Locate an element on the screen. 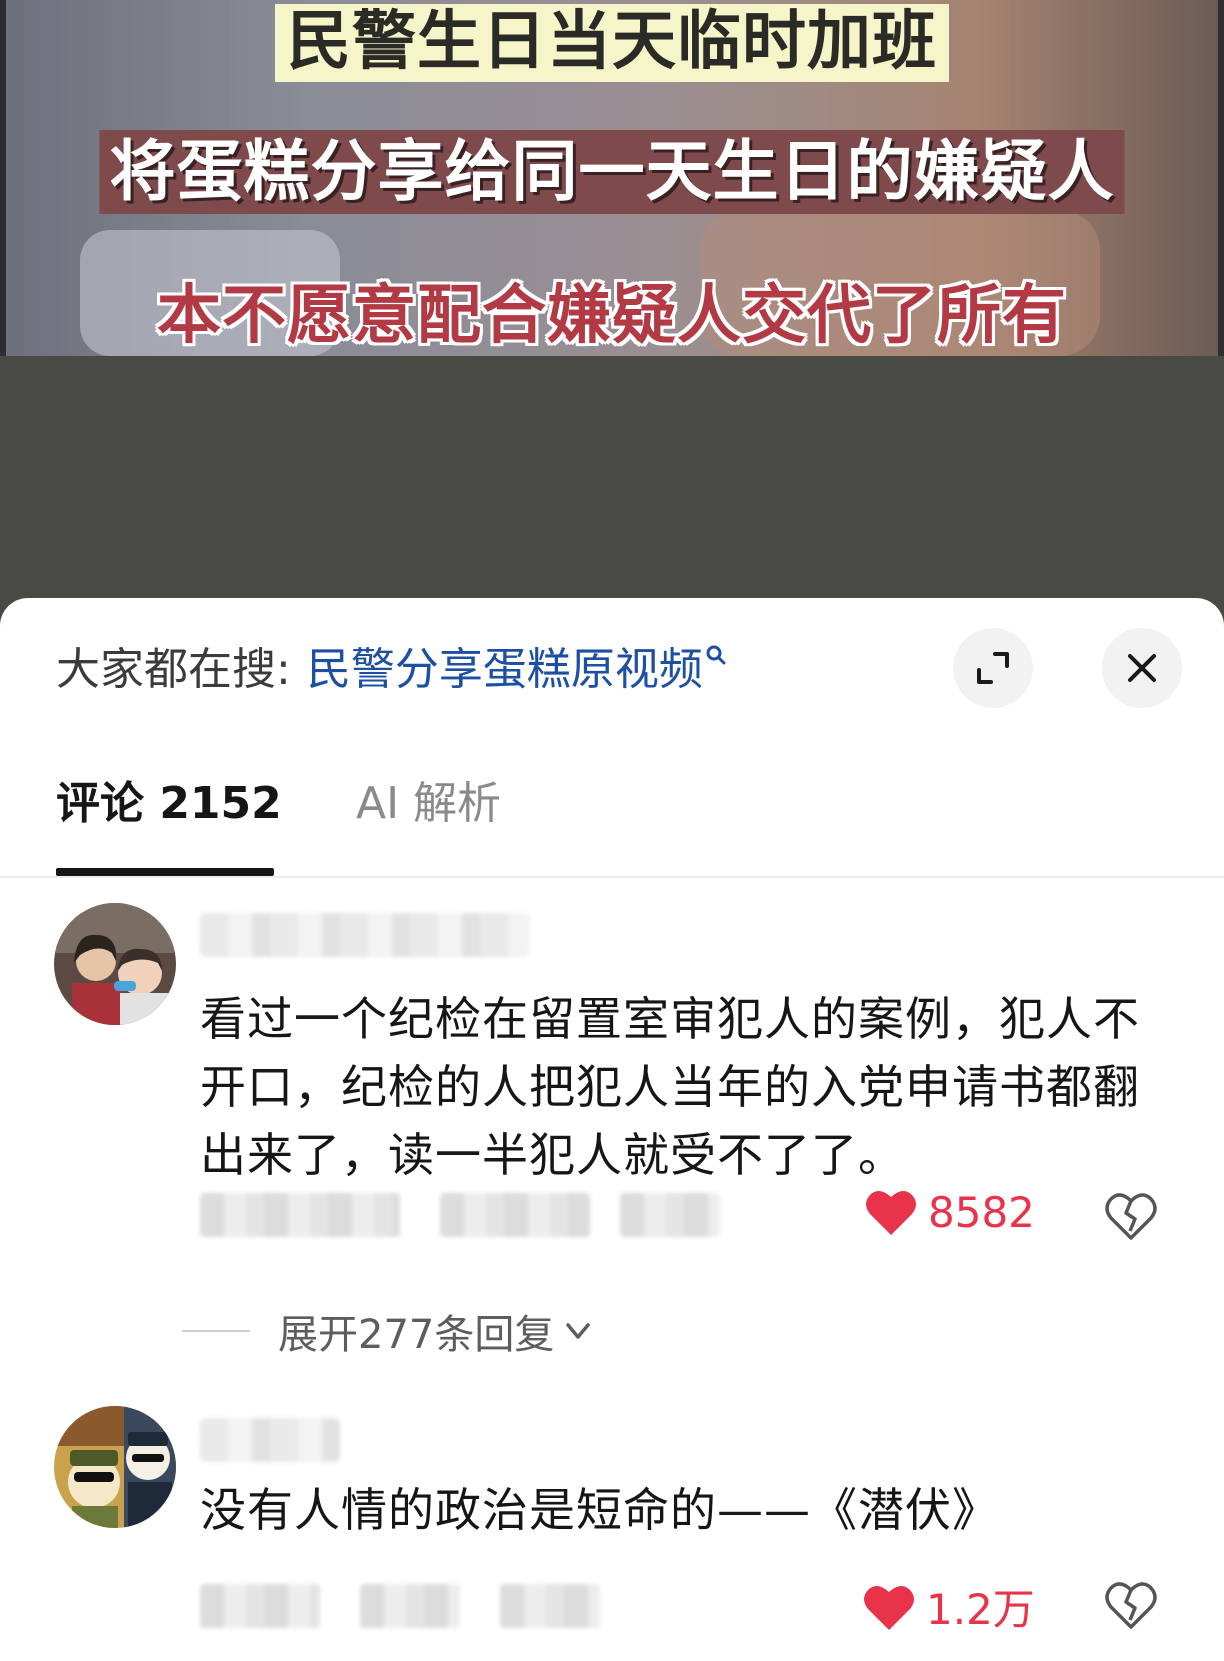 The height and width of the screenshot is (1661, 1224). video-caption-line-1: 民警生日当天临时加班 is located at coordinates (612, 43).